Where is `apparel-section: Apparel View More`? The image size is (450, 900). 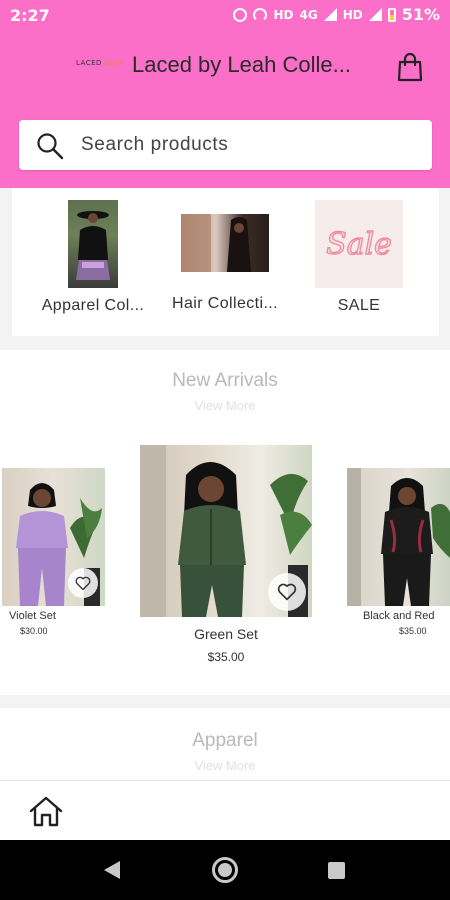 apparel-section: Apparel View More is located at coordinates (225, 744).